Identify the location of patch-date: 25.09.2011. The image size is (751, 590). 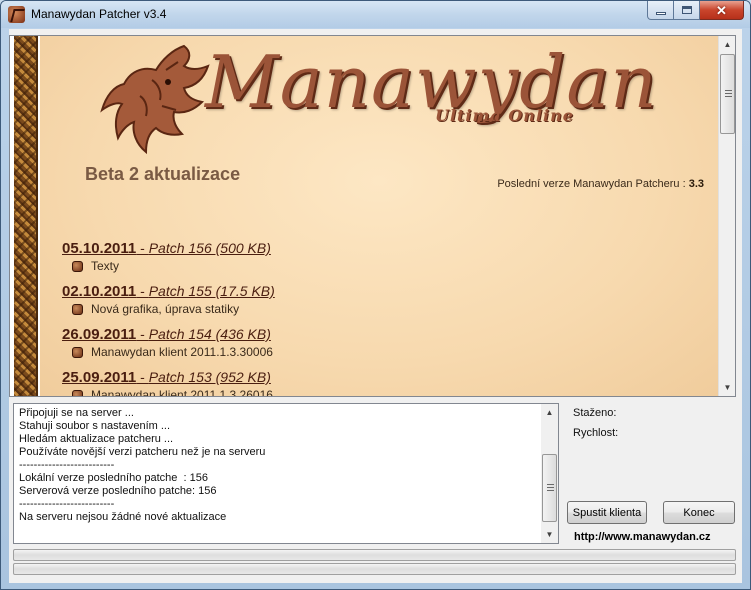
(99, 377).